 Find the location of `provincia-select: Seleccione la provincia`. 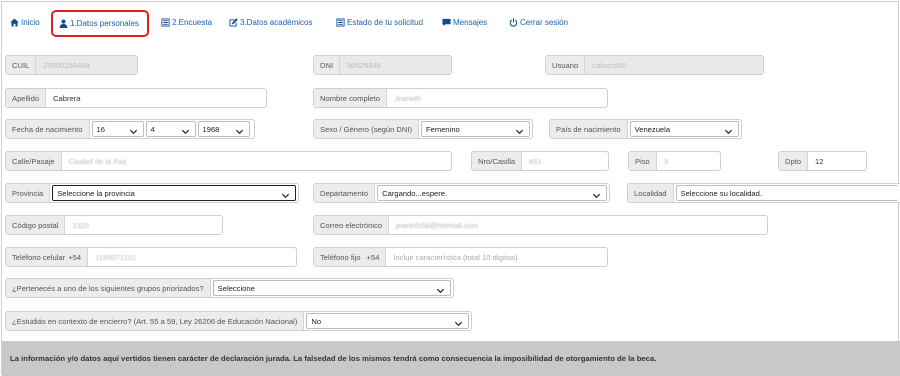

provincia-select: Seleccione la provincia is located at coordinates (174, 193).